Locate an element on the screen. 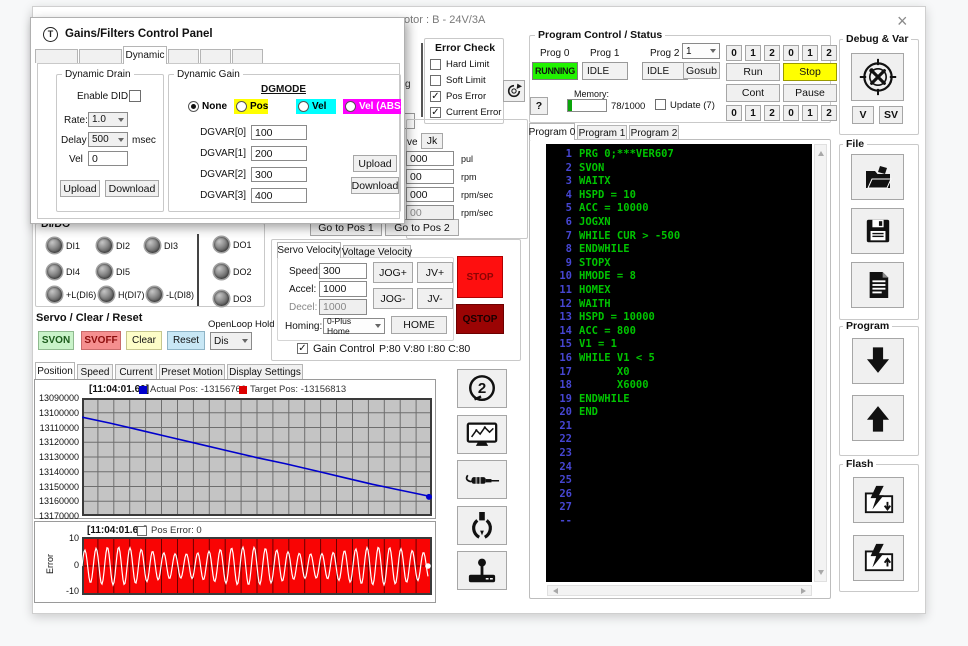 Image resolution: width=968 pixels, height=646 pixels. enable-did-checkbox is located at coordinates (135, 96).